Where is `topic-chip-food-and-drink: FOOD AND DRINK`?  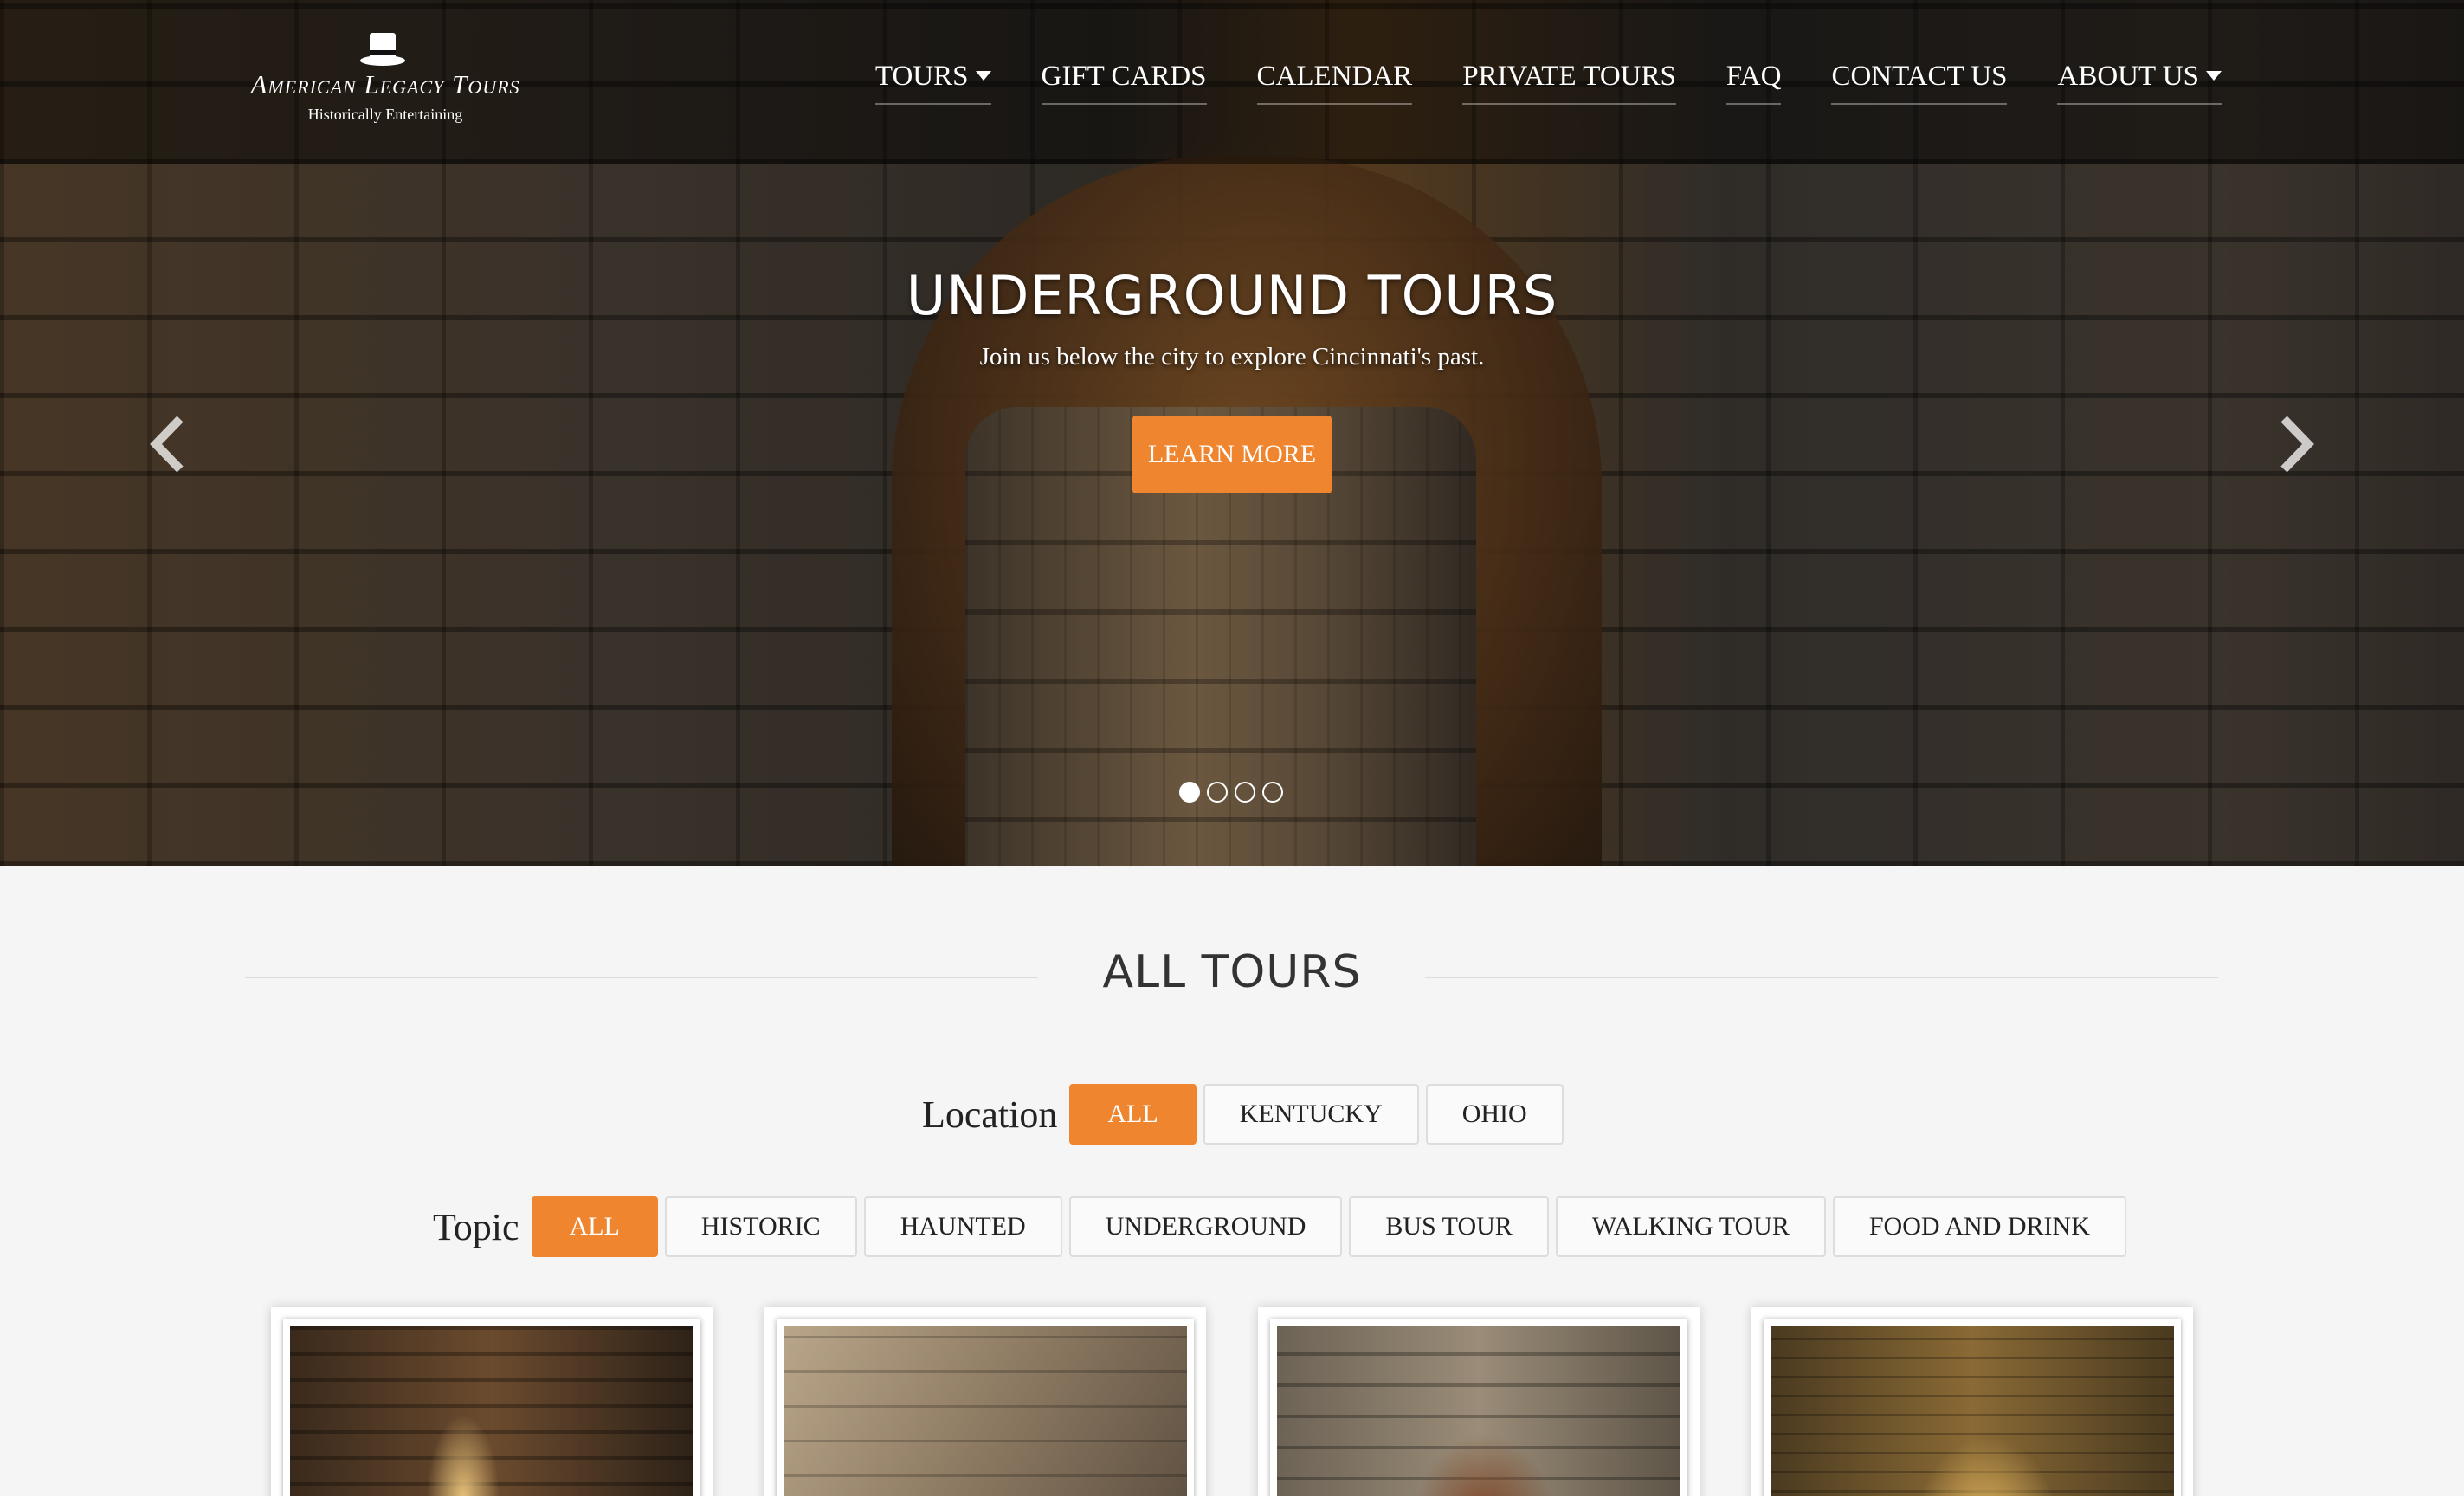 topic-chip-food-and-drink: FOOD AND DRINK is located at coordinates (1979, 1226).